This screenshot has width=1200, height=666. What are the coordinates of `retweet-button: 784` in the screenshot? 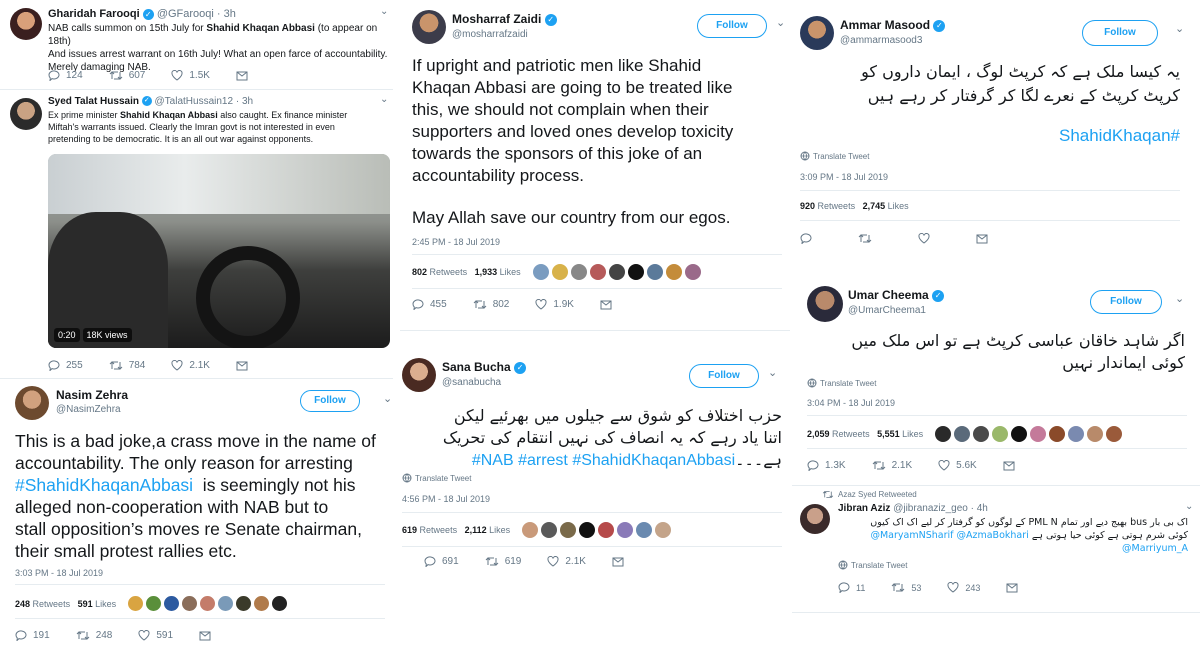 It's located at (127, 365).